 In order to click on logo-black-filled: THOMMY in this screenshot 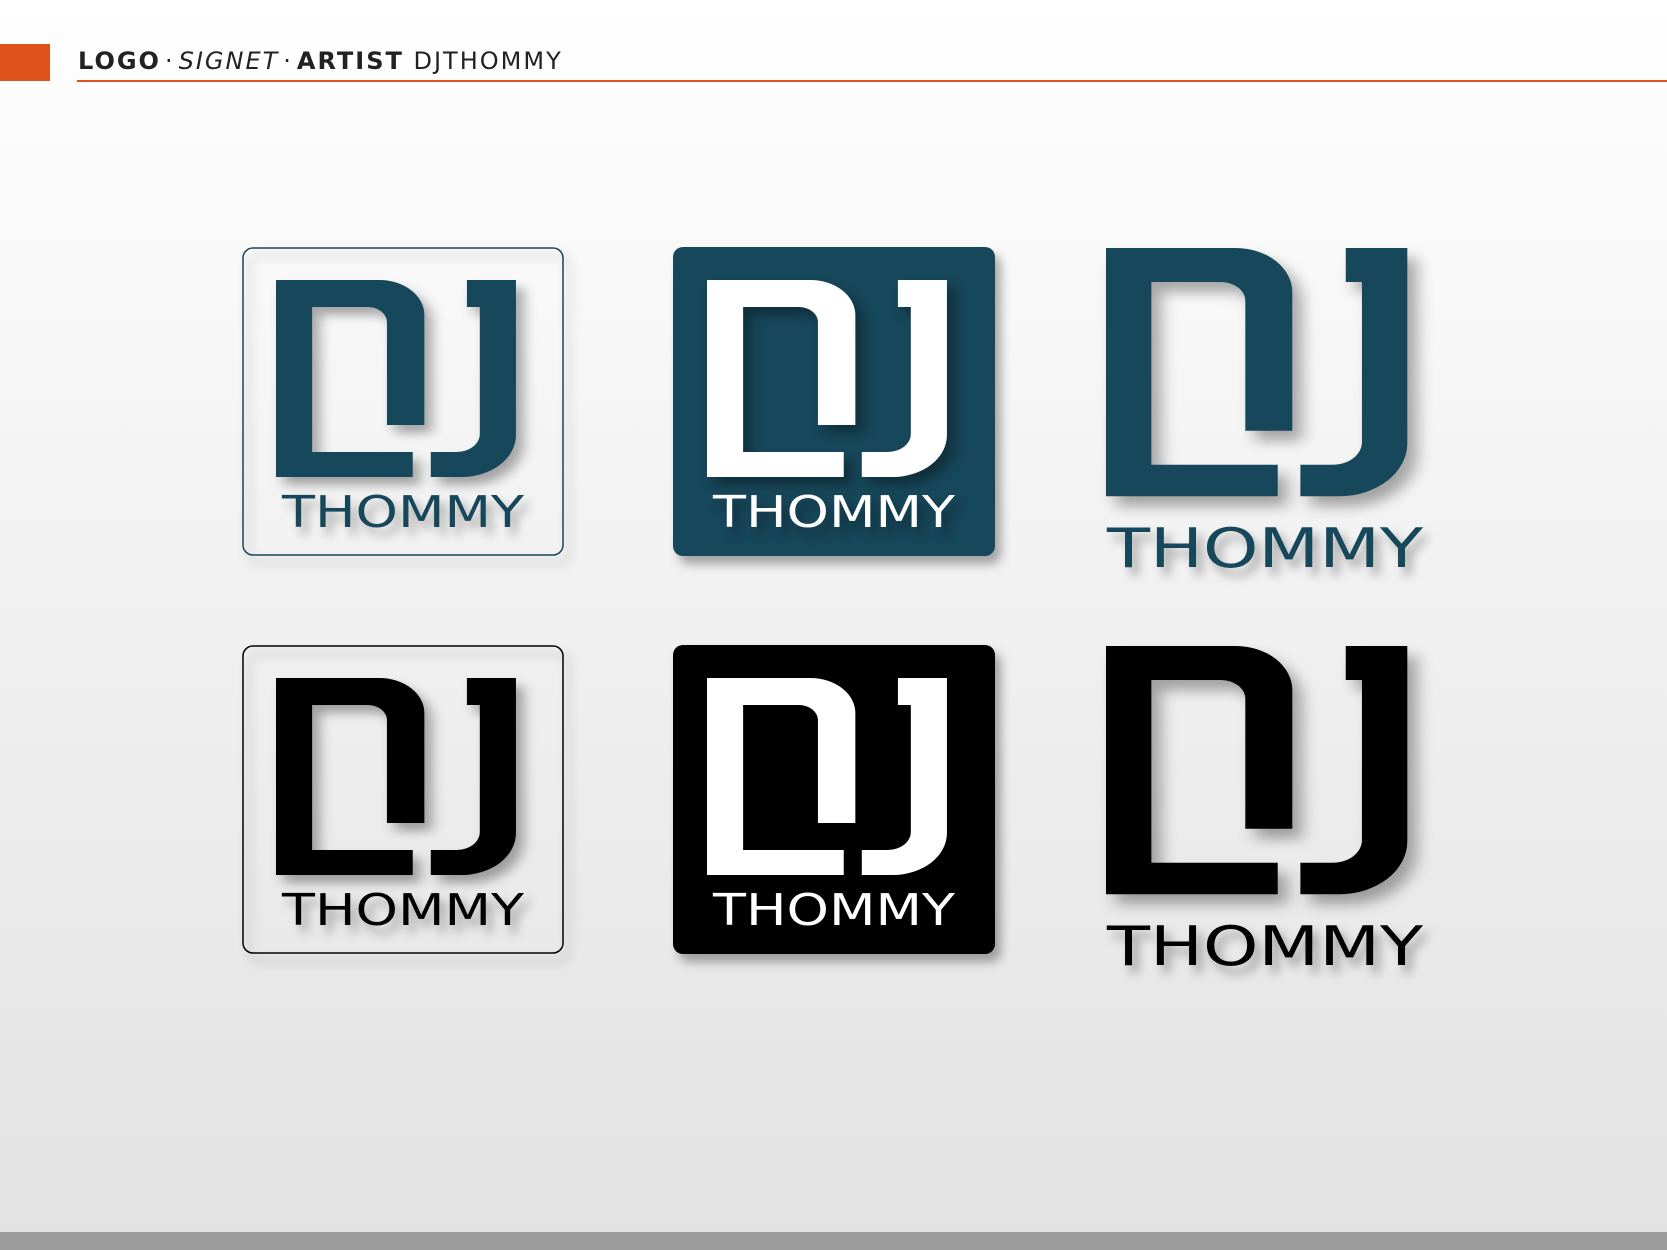, I will do `click(834, 799)`.